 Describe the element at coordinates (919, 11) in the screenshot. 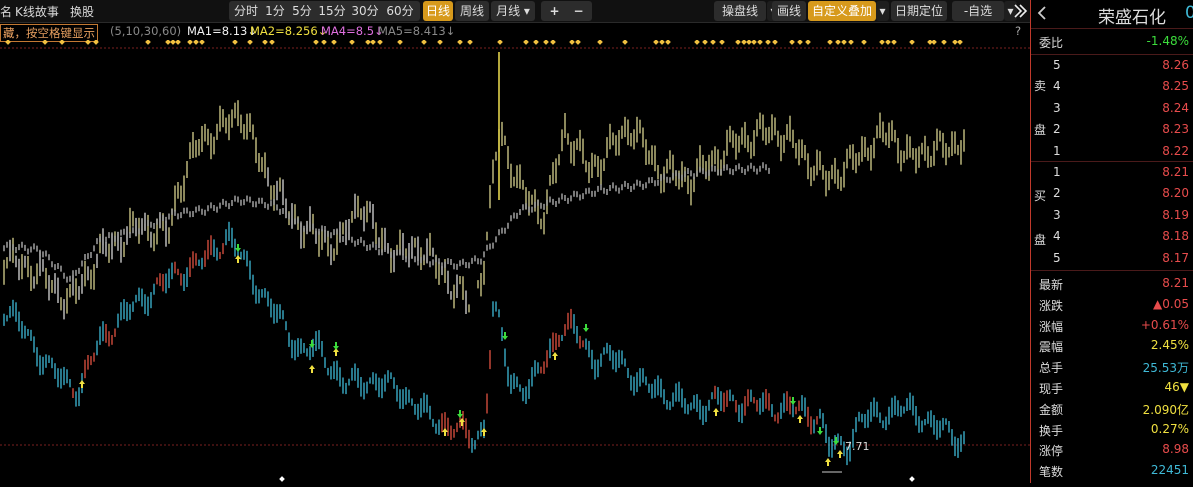

I see `date-locate-button: 日期定位` at that location.